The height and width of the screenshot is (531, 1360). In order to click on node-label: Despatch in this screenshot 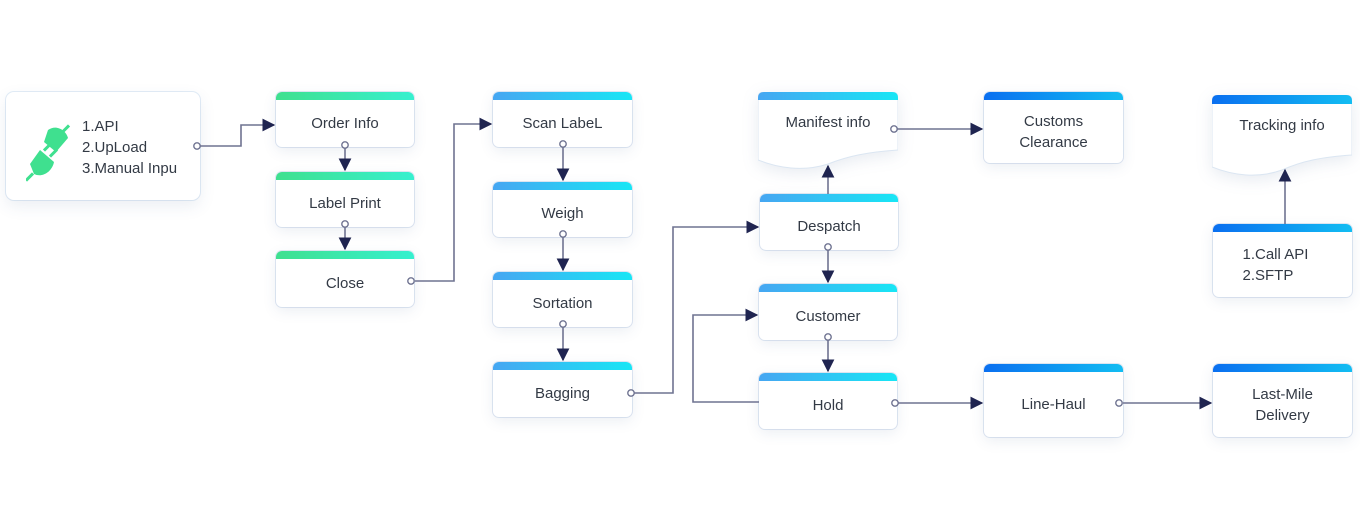, I will do `click(829, 226)`.